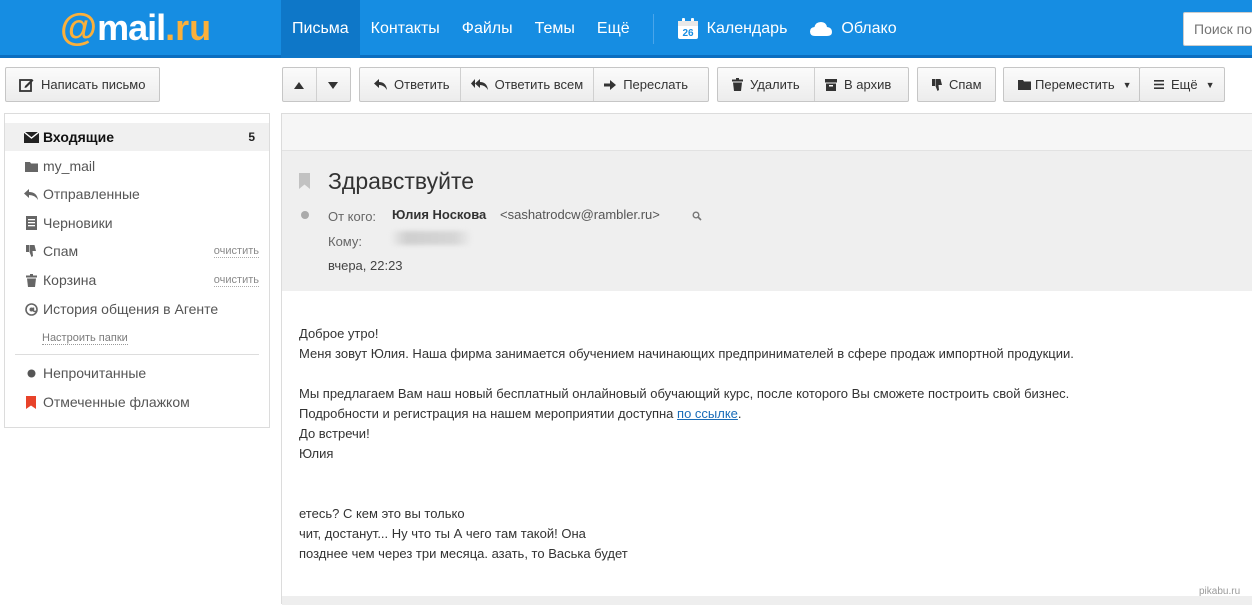  I want to click on flag-icon, so click(31, 402).